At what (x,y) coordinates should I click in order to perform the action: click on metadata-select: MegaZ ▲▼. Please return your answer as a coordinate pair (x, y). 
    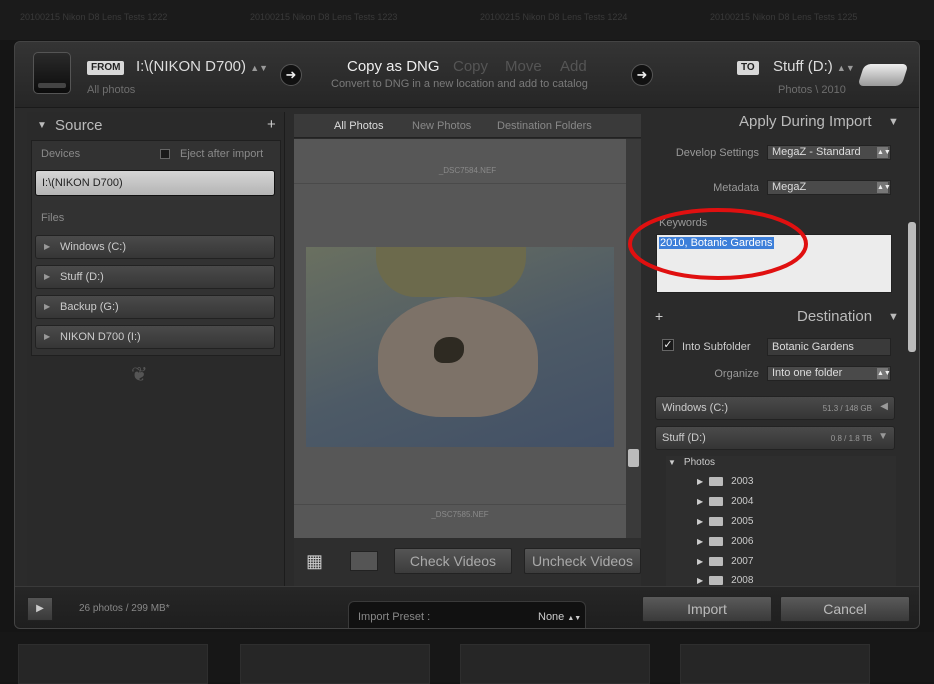
    Looking at the image, I should click on (829, 187).